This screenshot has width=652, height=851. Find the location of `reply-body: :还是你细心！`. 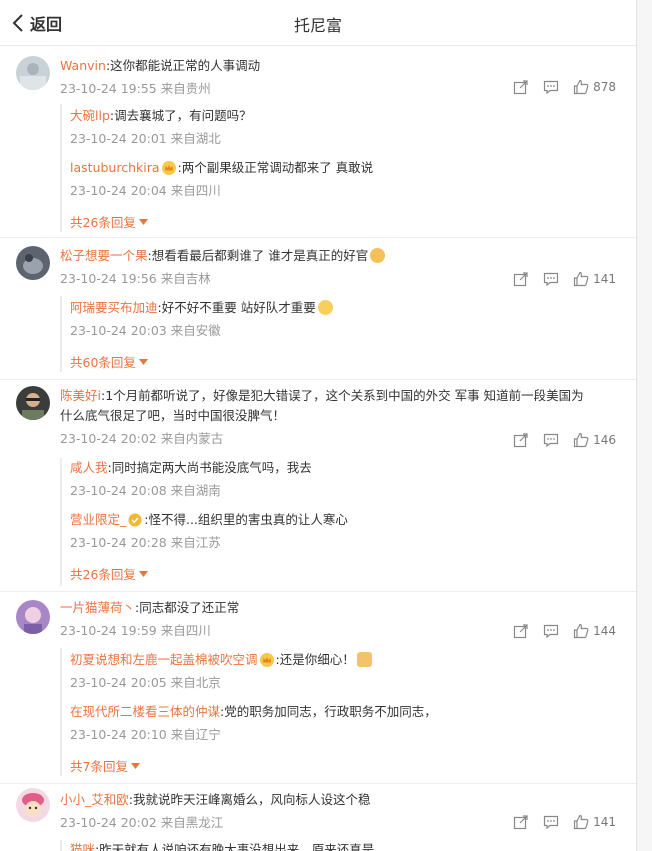

reply-body: :还是你细心！ is located at coordinates (315, 659).